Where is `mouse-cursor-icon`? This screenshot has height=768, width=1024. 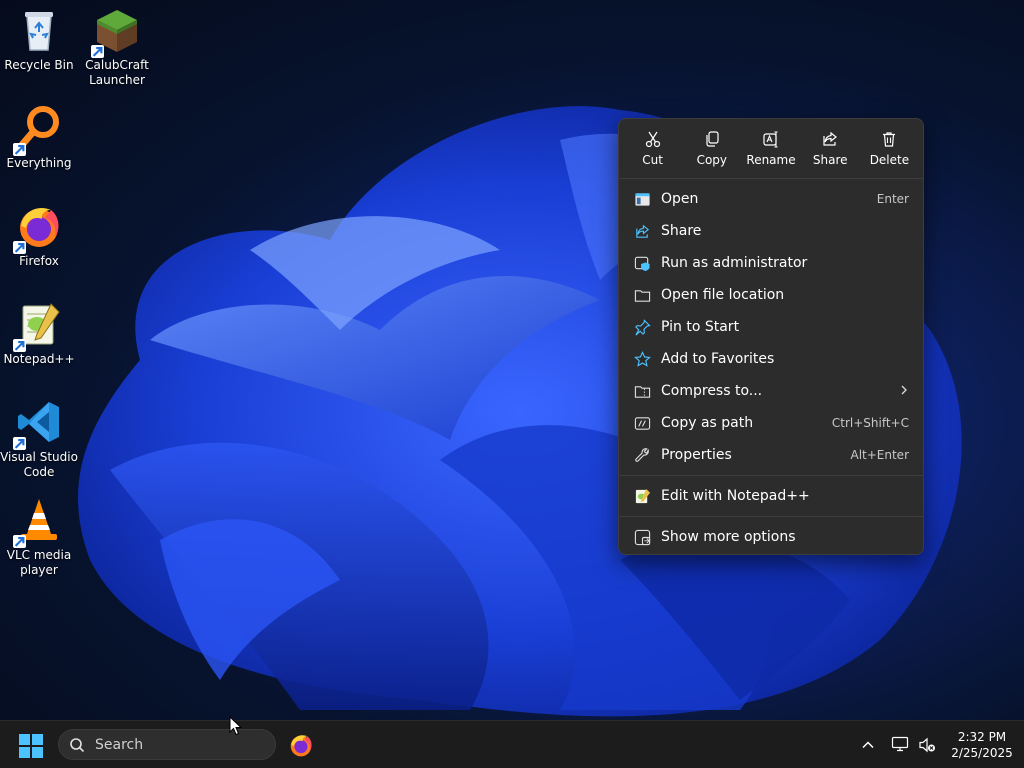
mouse-cursor-icon is located at coordinates (236, 726).